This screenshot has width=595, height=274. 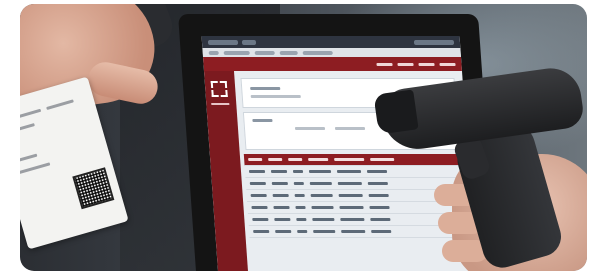 I want to click on browser-address-bar, so click(x=332, y=52).